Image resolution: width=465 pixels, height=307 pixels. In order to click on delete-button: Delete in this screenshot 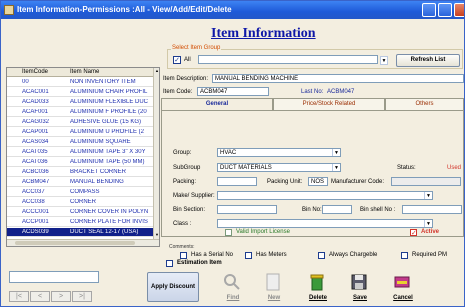, I will do `click(318, 288)`.